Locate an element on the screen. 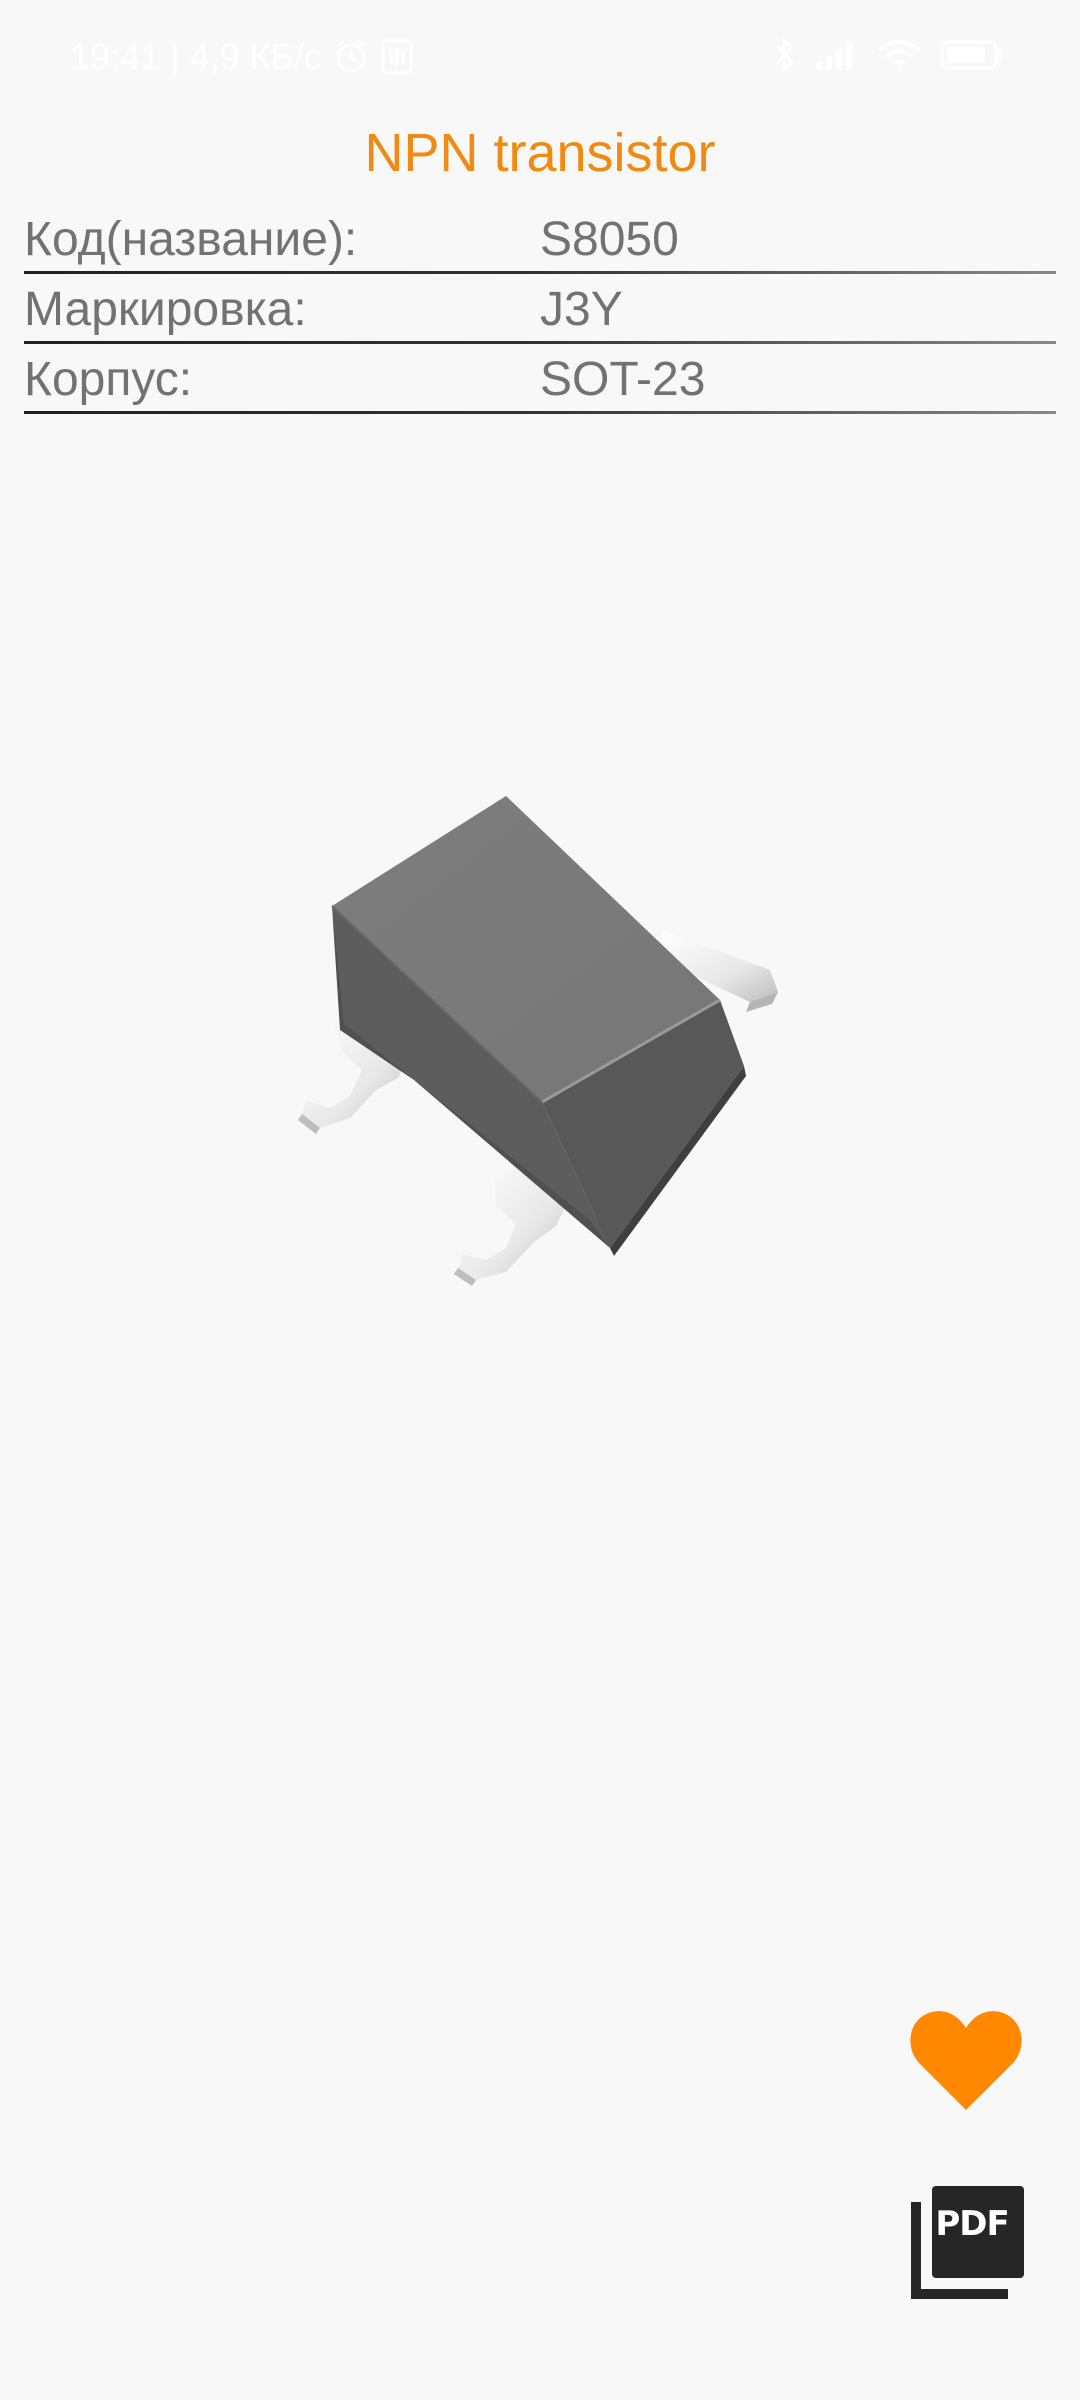 The height and width of the screenshot is (2400, 1080). heart-icon is located at coordinates (966, 2060).